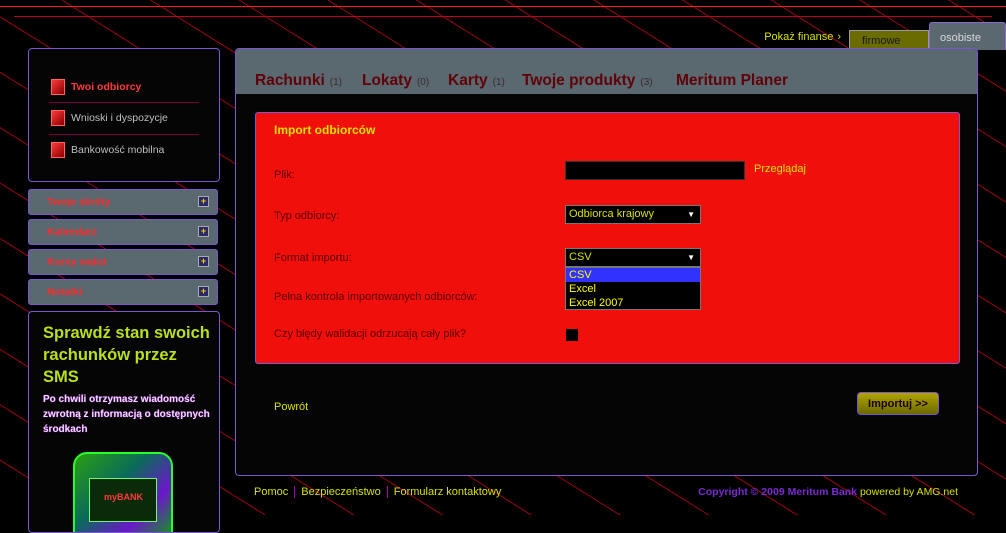  Describe the element at coordinates (118, 150) in the screenshot. I see `sidebar-item-label: Bankowość mobilna` at that location.